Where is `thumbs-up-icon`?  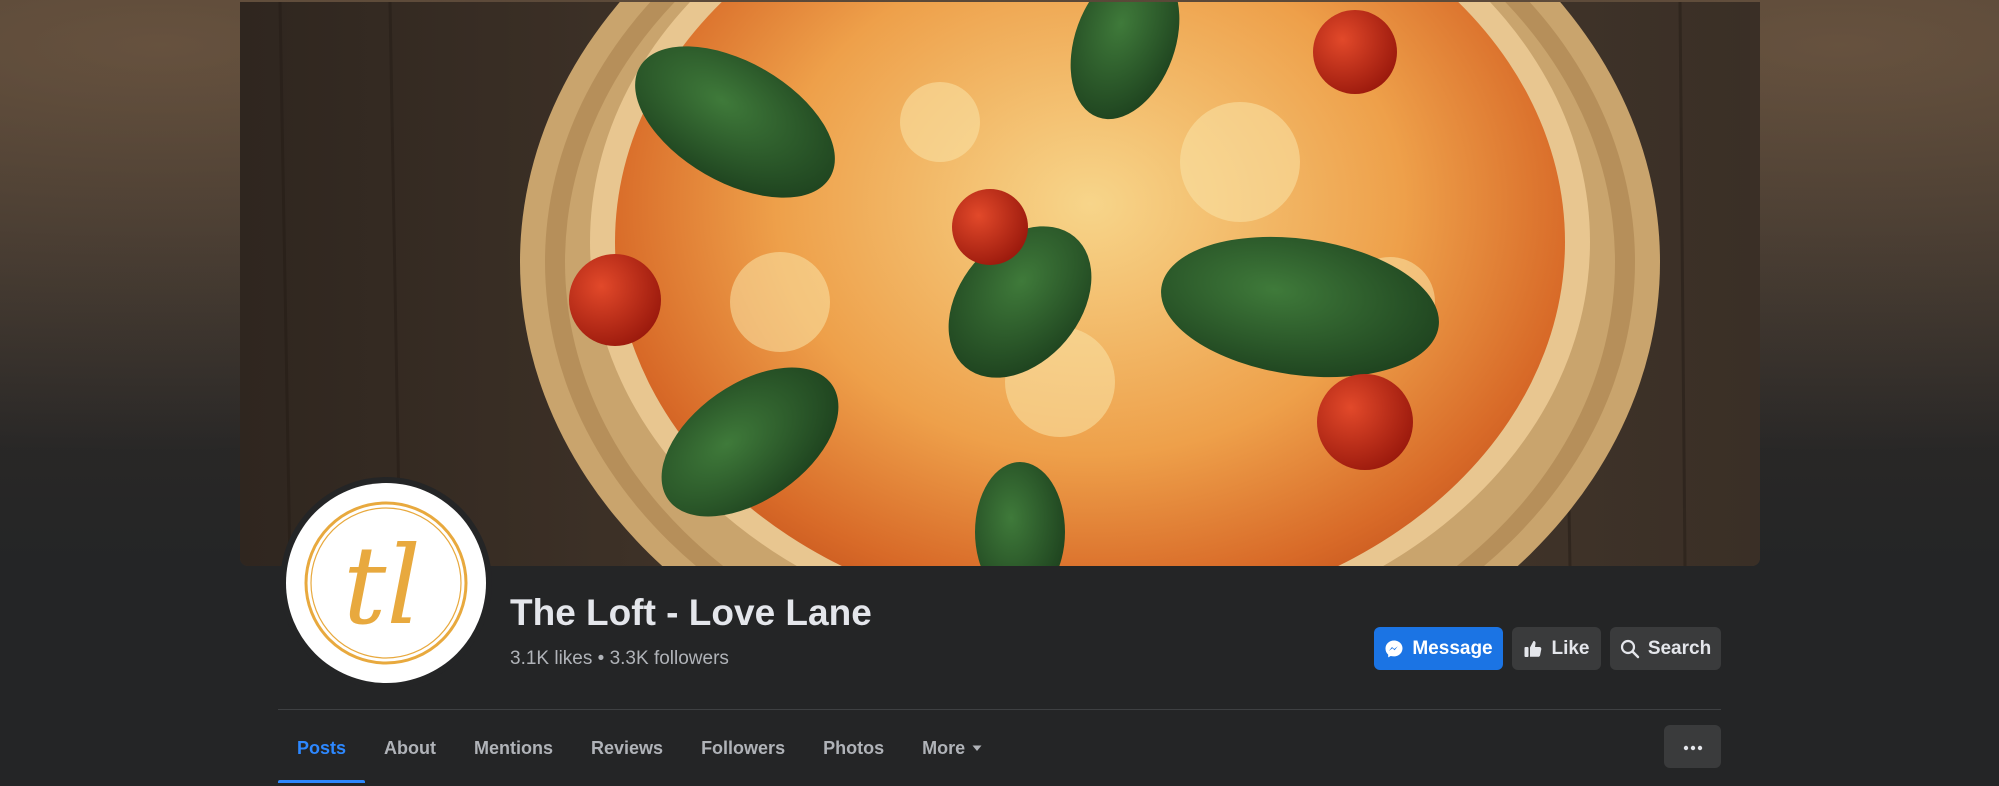 thumbs-up-icon is located at coordinates (1533, 649).